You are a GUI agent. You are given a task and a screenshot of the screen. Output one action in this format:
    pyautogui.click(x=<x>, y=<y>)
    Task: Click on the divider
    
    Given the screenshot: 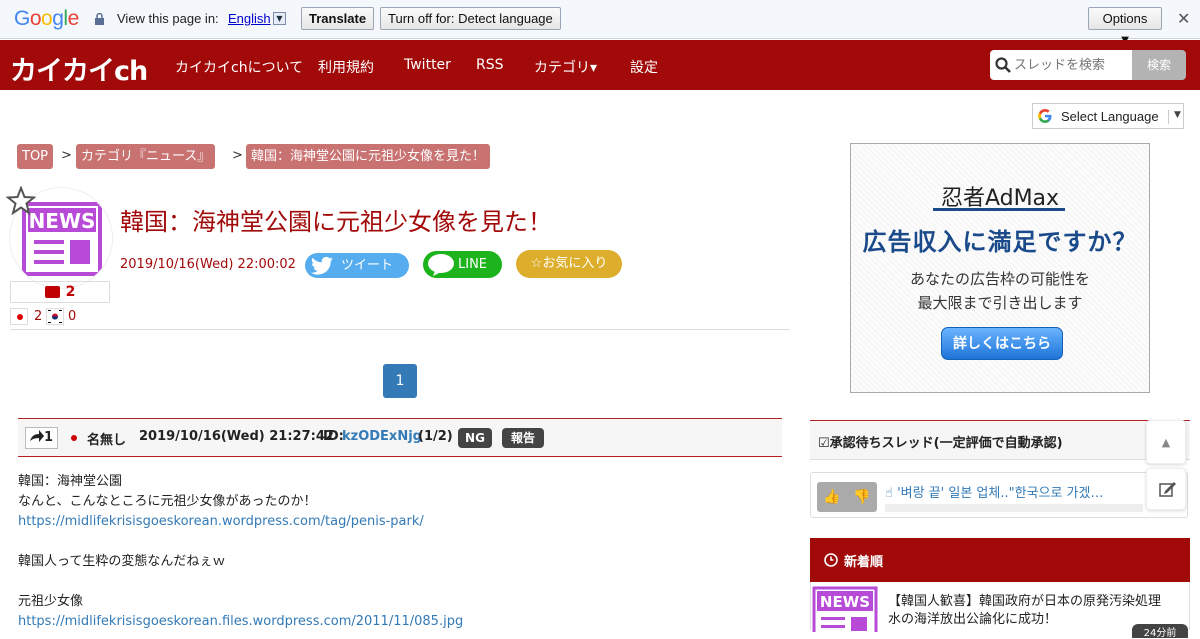 What is the action you would take?
    pyautogui.click(x=400, y=329)
    